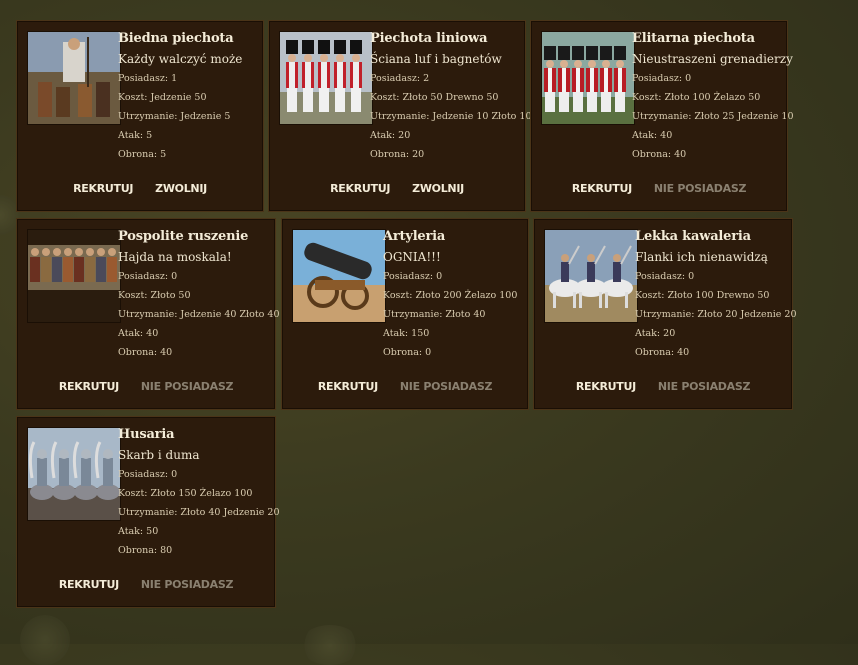 This screenshot has width=858, height=665. Describe the element at coordinates (407, 352) in the screenshot. I see `unit-defense: Obrona: 0` at that location.